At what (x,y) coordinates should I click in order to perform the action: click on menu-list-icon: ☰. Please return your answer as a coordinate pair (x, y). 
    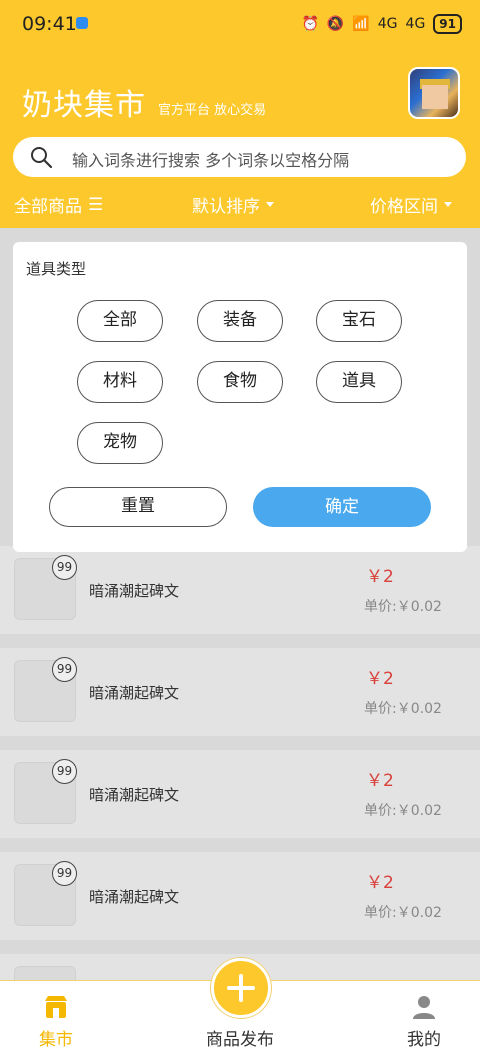
    Looking at the image, I should click on (96, 204).